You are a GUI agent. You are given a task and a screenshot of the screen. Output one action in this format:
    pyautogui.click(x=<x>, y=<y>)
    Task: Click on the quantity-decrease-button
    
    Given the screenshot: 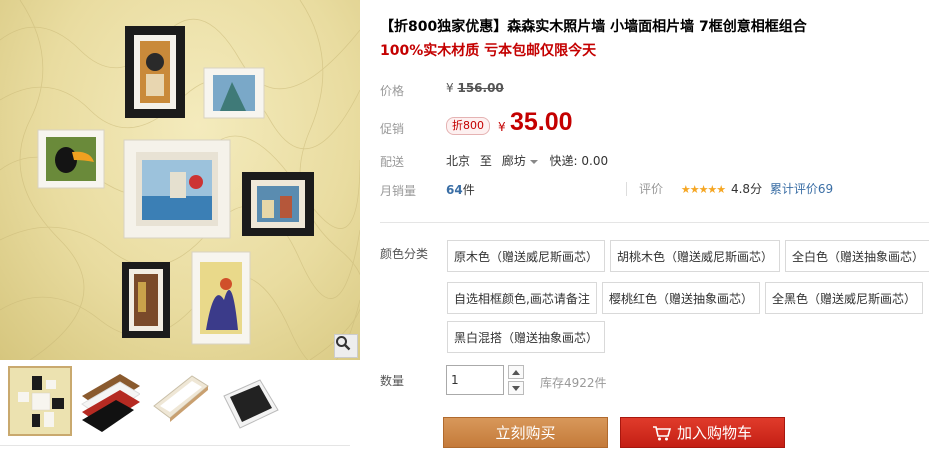 What is the action you would take?
    pyautogui.click(x=516, y=388)
    